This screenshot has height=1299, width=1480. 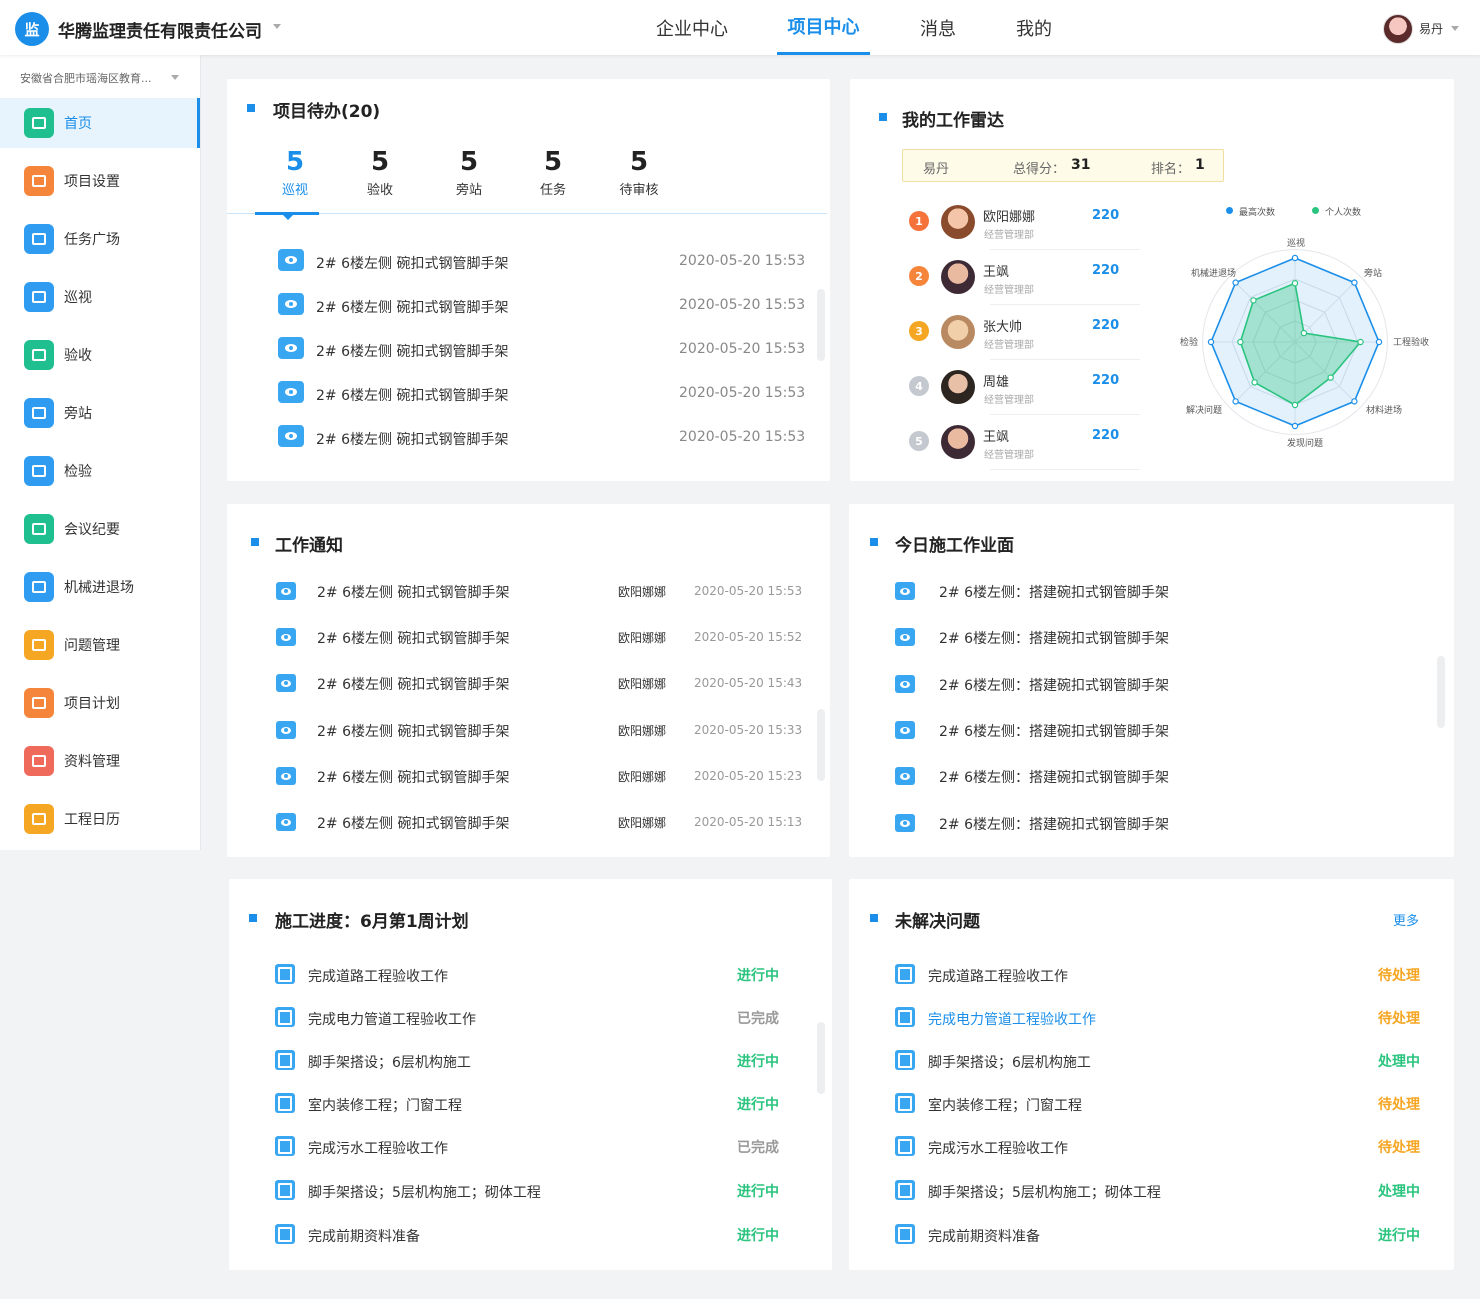 I want to click on sidebar-item-label: 旁站, so click(x=78, y=414).